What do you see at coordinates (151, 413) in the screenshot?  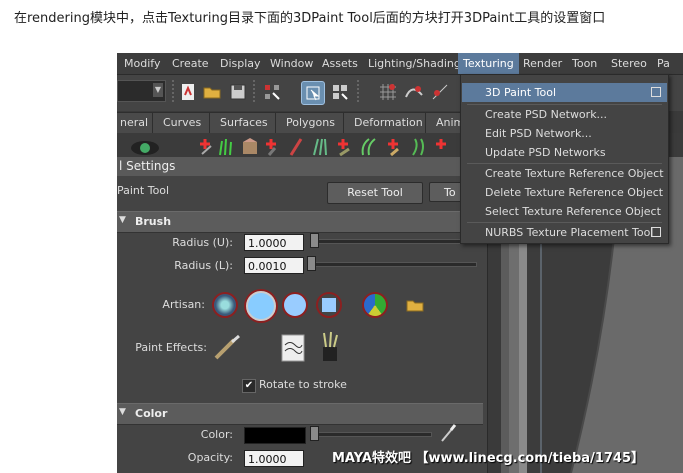 I see `color-header: Color` at bounding box center [151, 413].